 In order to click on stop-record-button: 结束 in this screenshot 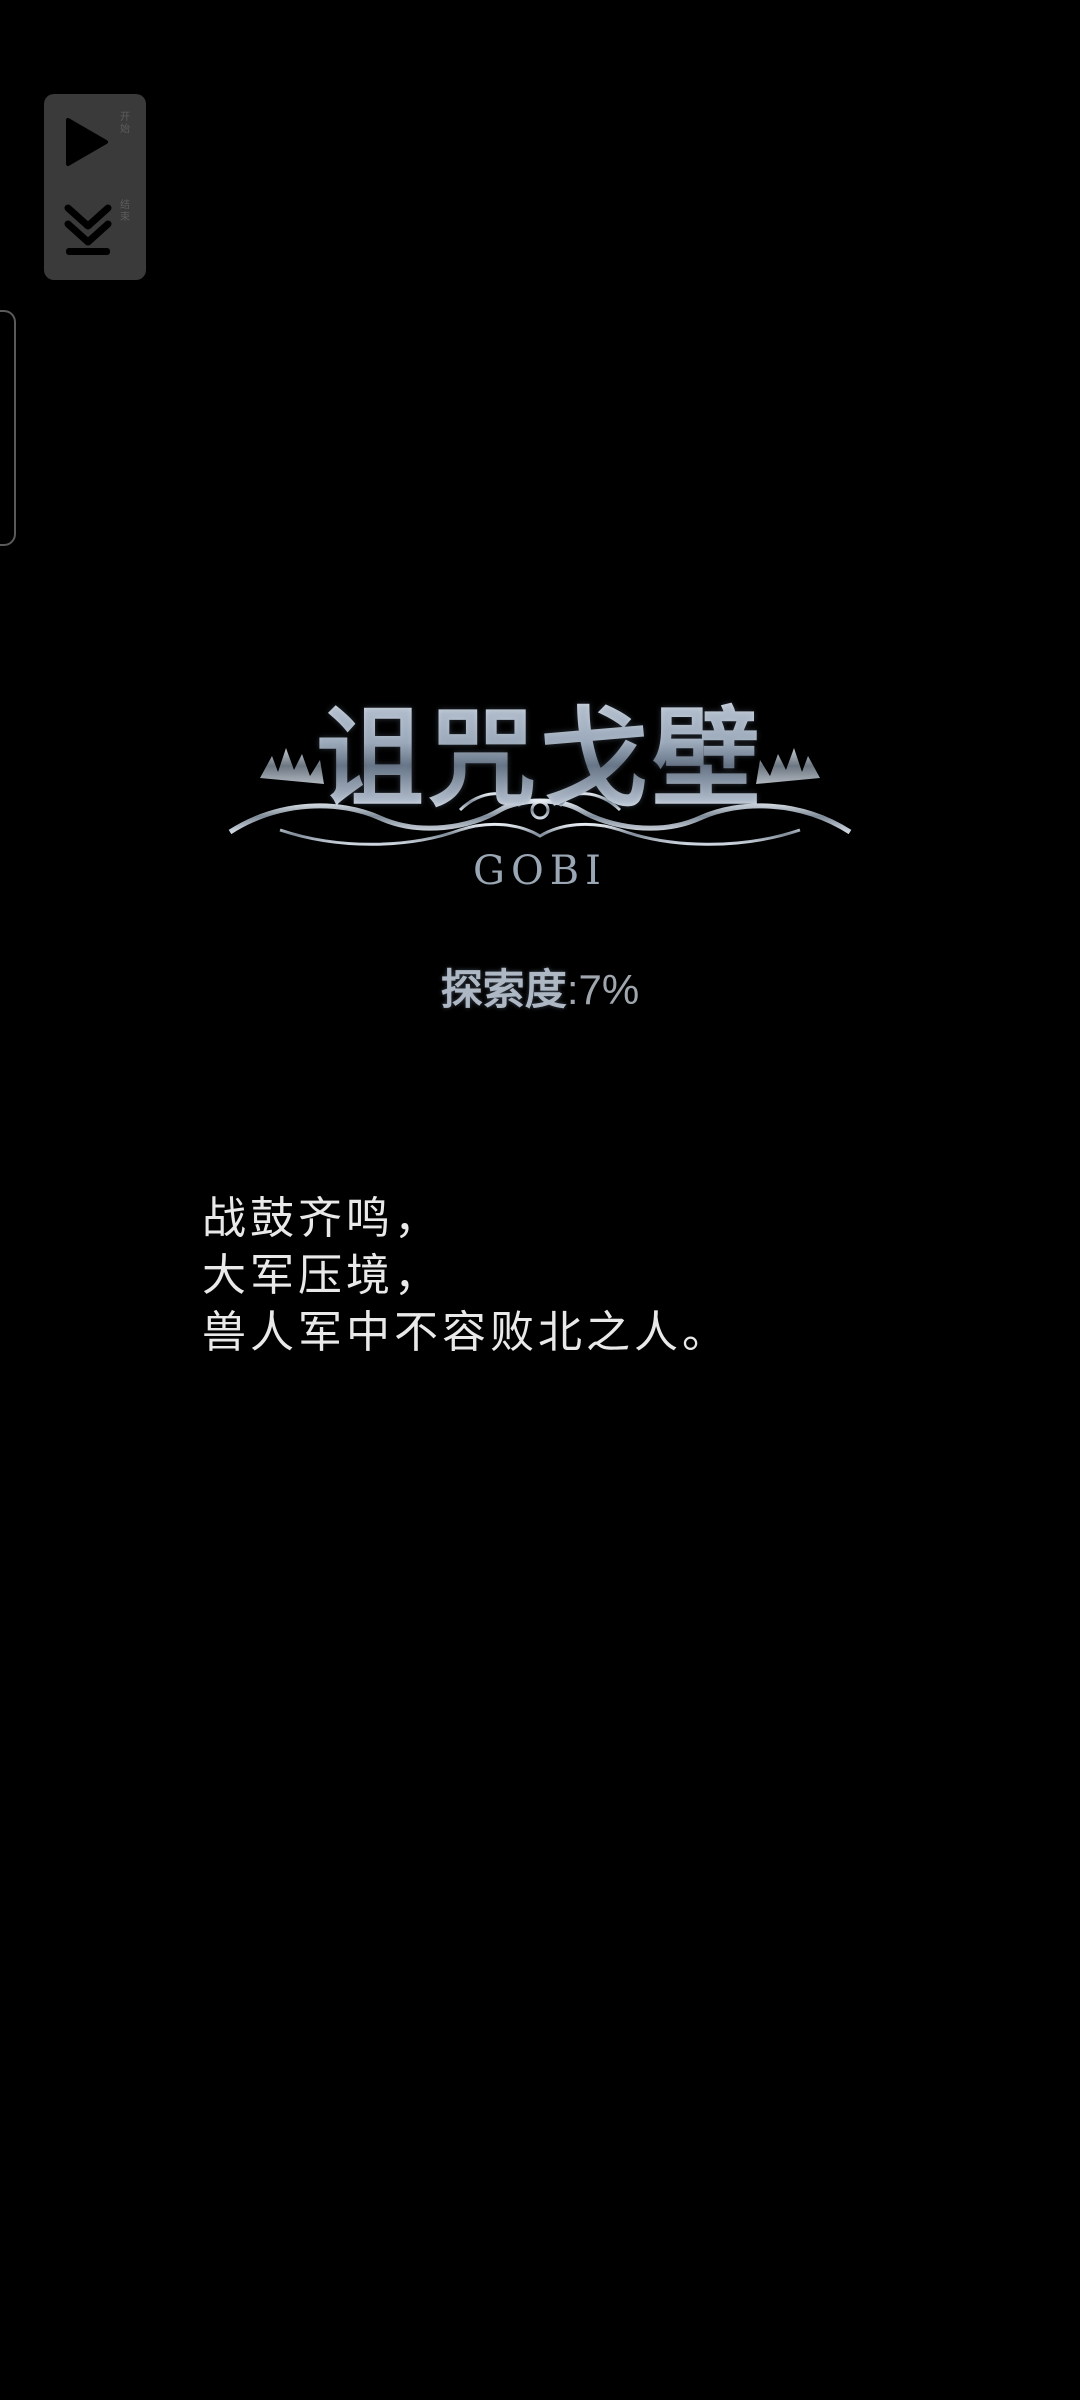, I will do `click(95, 230)`.